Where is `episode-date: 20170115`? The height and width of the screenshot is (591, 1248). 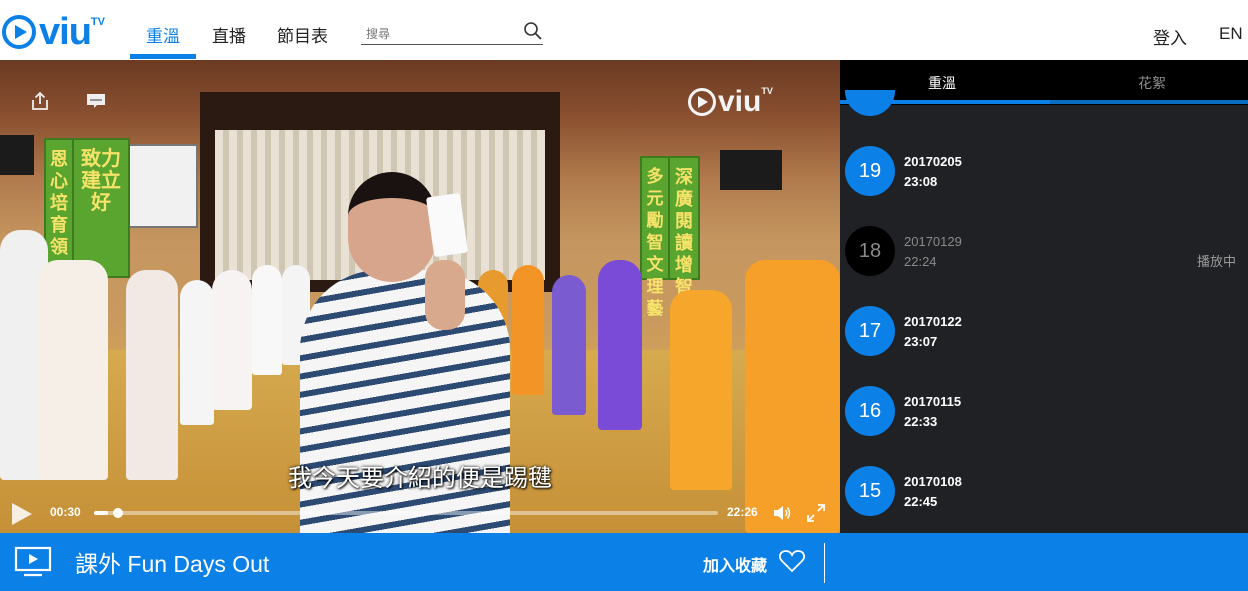
episode-date: 20170115 is located at coordinates (933, 401).